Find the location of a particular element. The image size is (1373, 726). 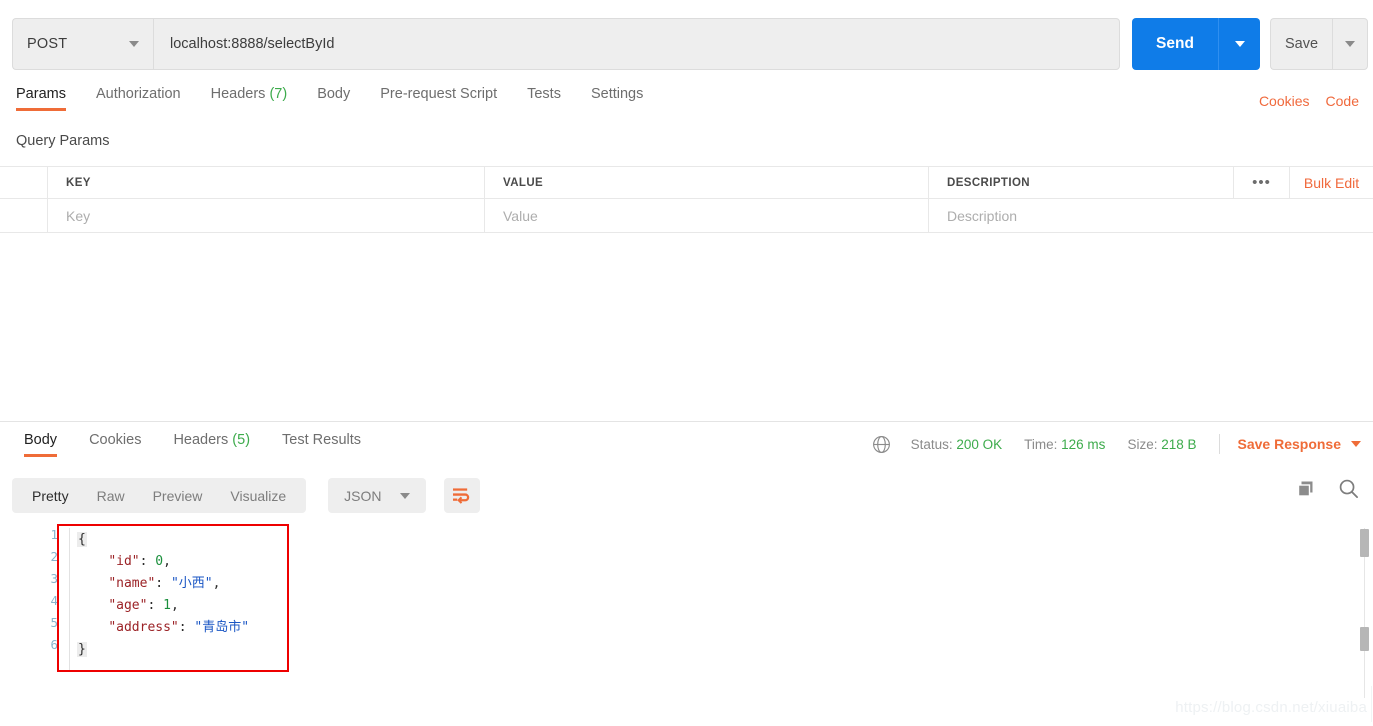

select-all-cell is located at coordinates (24, 182).